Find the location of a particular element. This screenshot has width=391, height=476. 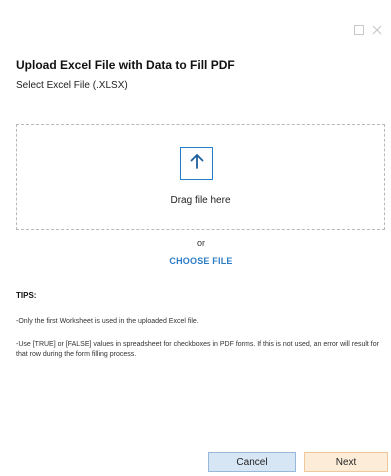

arrow-up-icon is located at coordinates (197, 163).